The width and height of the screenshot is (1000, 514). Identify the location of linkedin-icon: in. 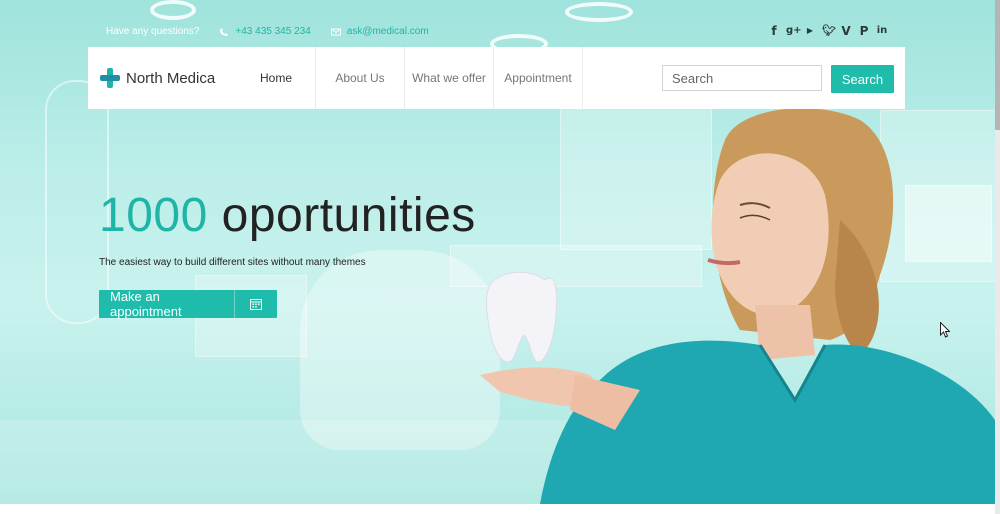
(882, 31).